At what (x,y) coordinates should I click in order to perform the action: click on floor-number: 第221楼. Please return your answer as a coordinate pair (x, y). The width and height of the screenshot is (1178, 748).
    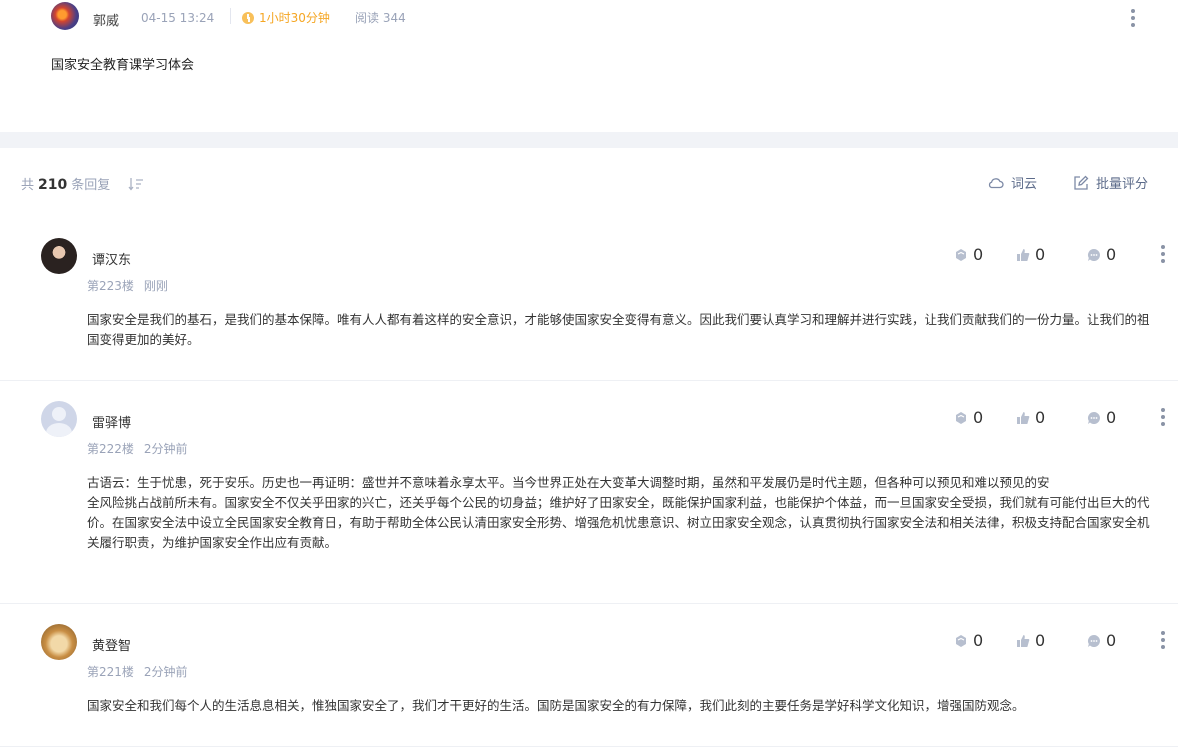
    Looking at the image, I should click on (110, 672).